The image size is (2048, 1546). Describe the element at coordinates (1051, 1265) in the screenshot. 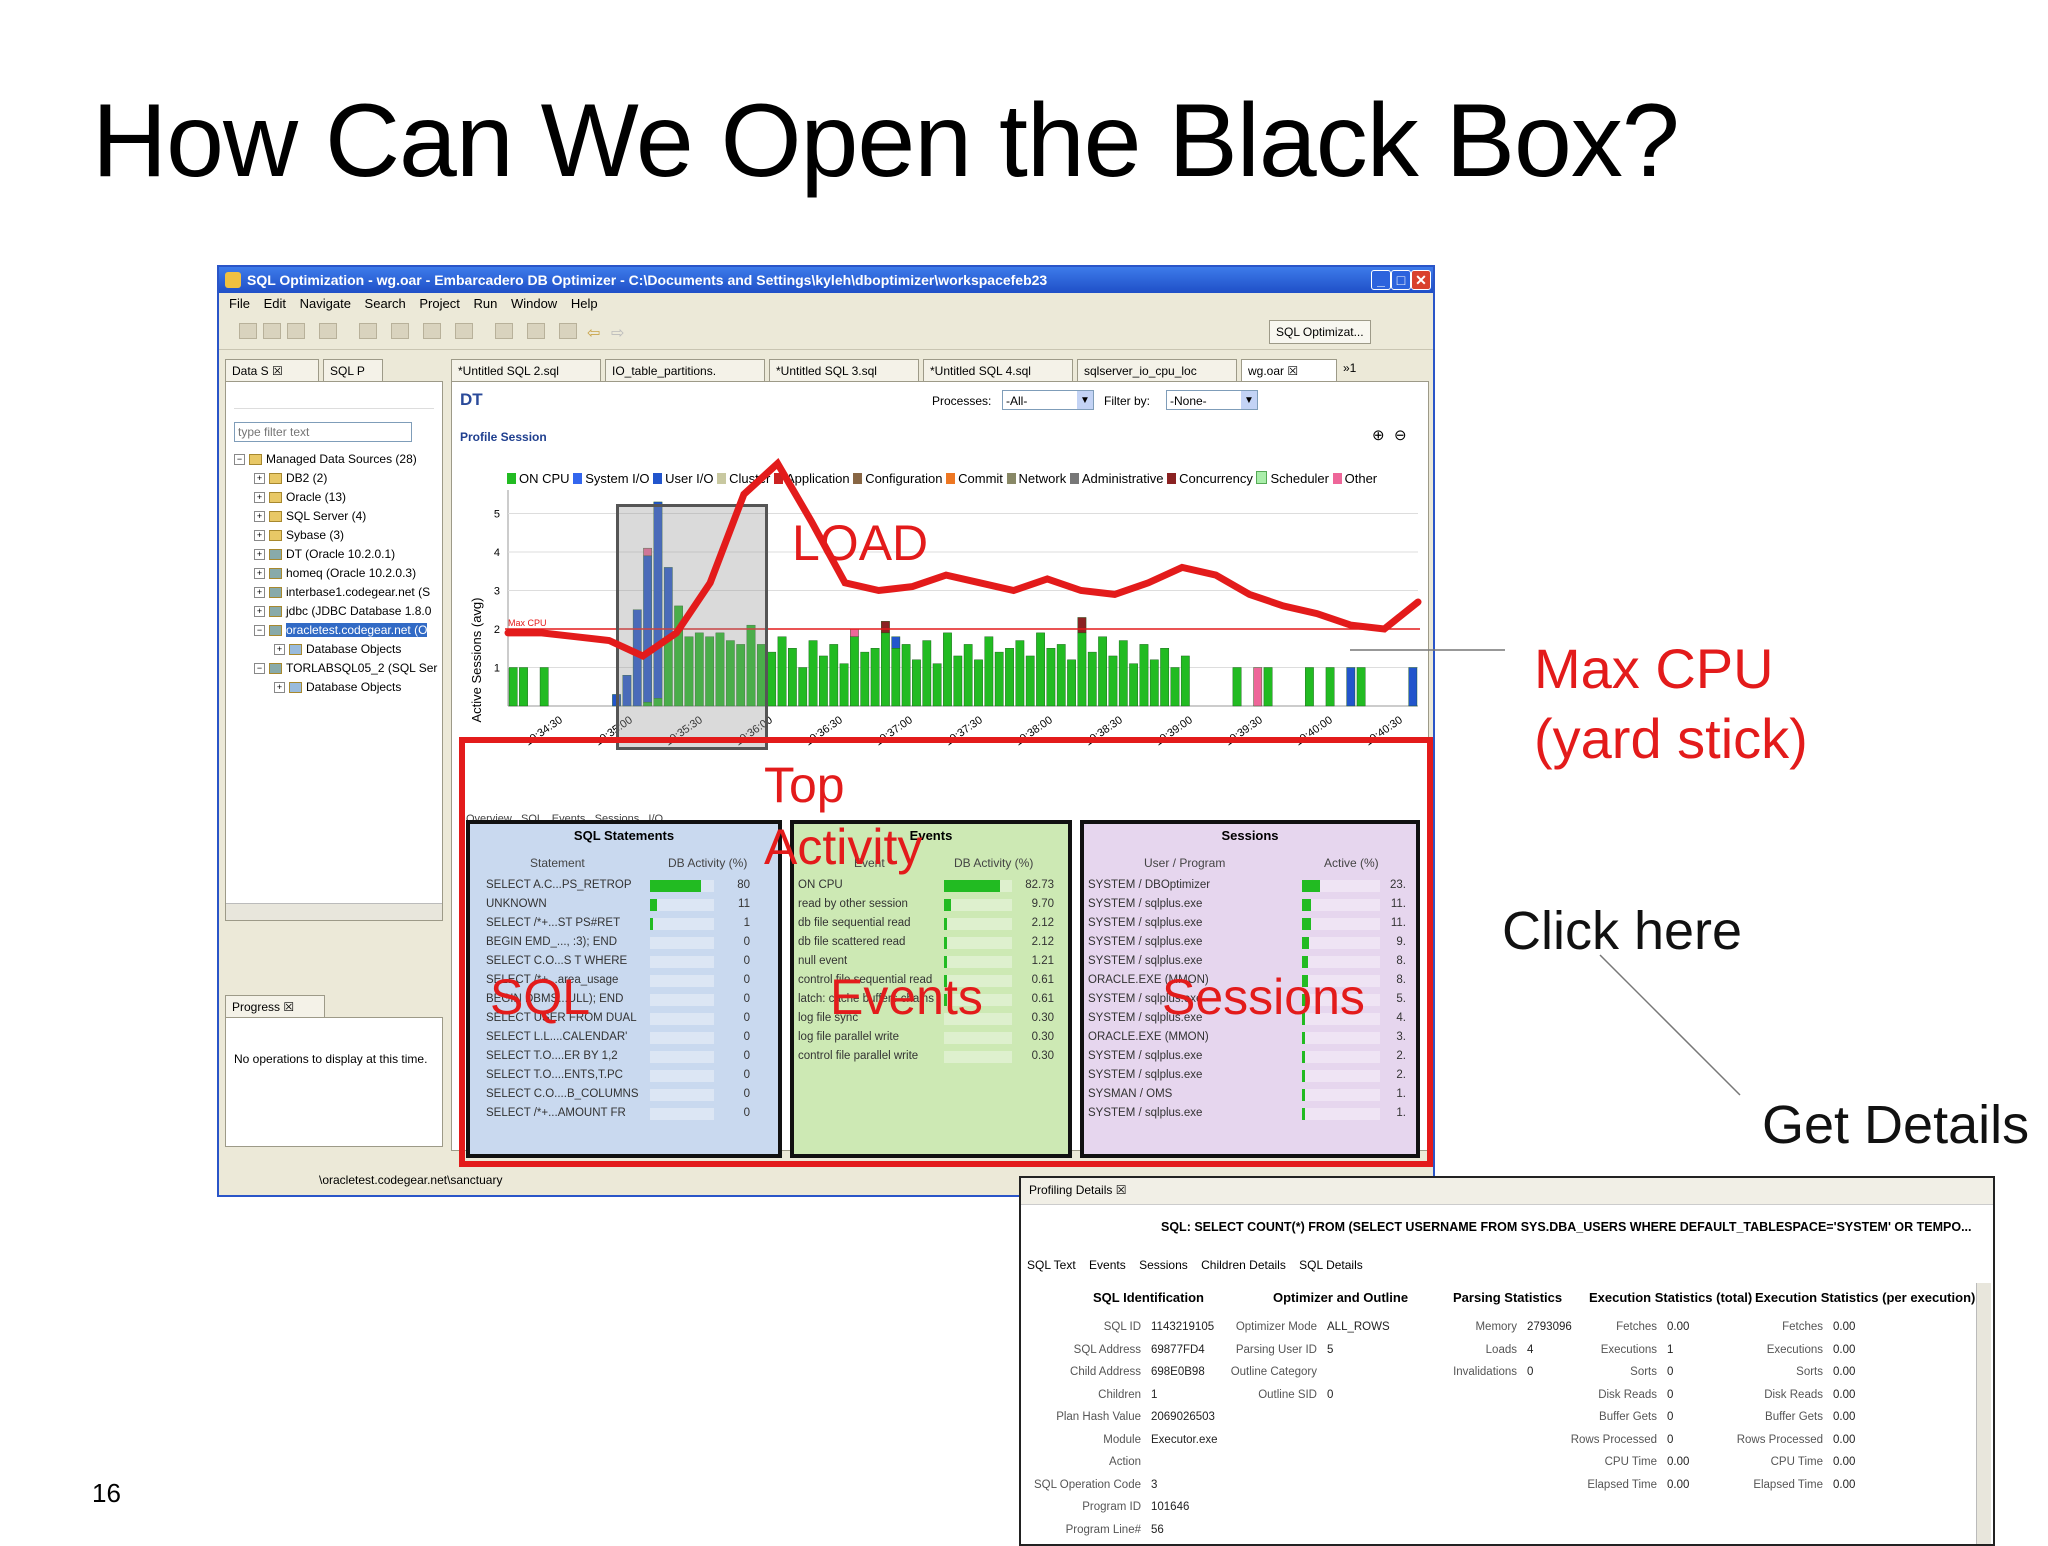

I see `tab-sql-text: SQL Text` at that location.